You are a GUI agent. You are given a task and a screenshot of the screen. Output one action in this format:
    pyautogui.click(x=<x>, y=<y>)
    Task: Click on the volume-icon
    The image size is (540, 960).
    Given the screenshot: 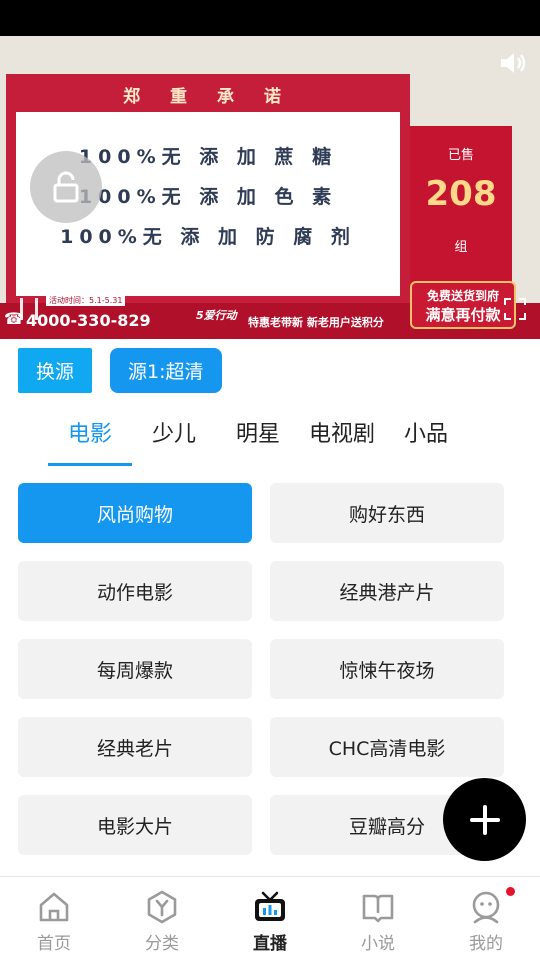 What is the action you would take?
    pyautogui.click(x=513, y=63)
    